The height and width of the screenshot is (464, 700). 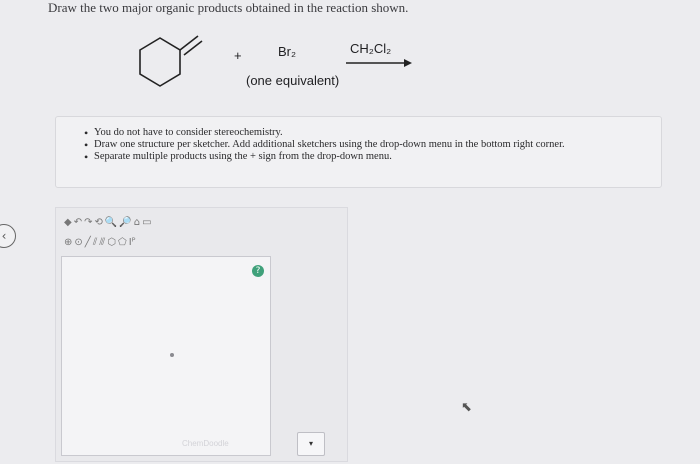 What do you see at coordinates (78, 223) in the screenshot?
I see `undo-icon: ↶` at bounding box center [78, 223].